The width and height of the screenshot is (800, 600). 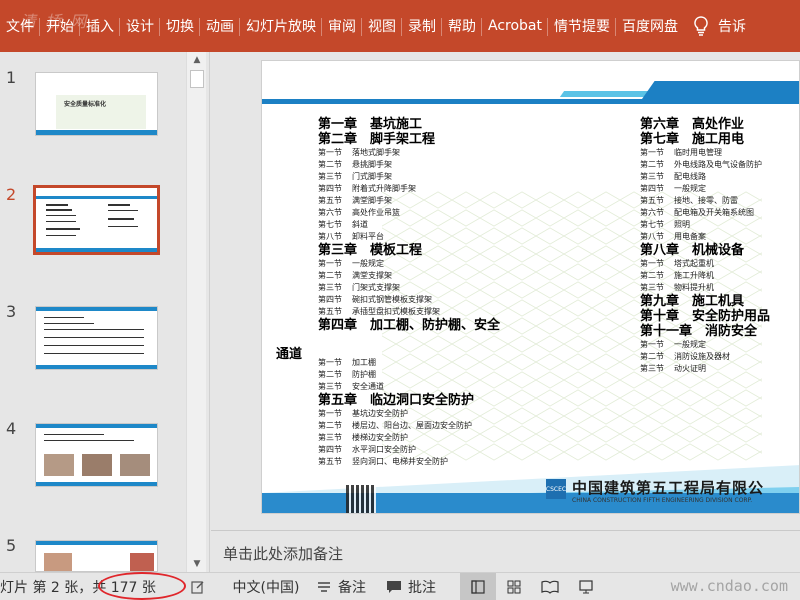 I want to click on toc-section: 第二节 悬挑脚手架, so click(x=443, y=165).